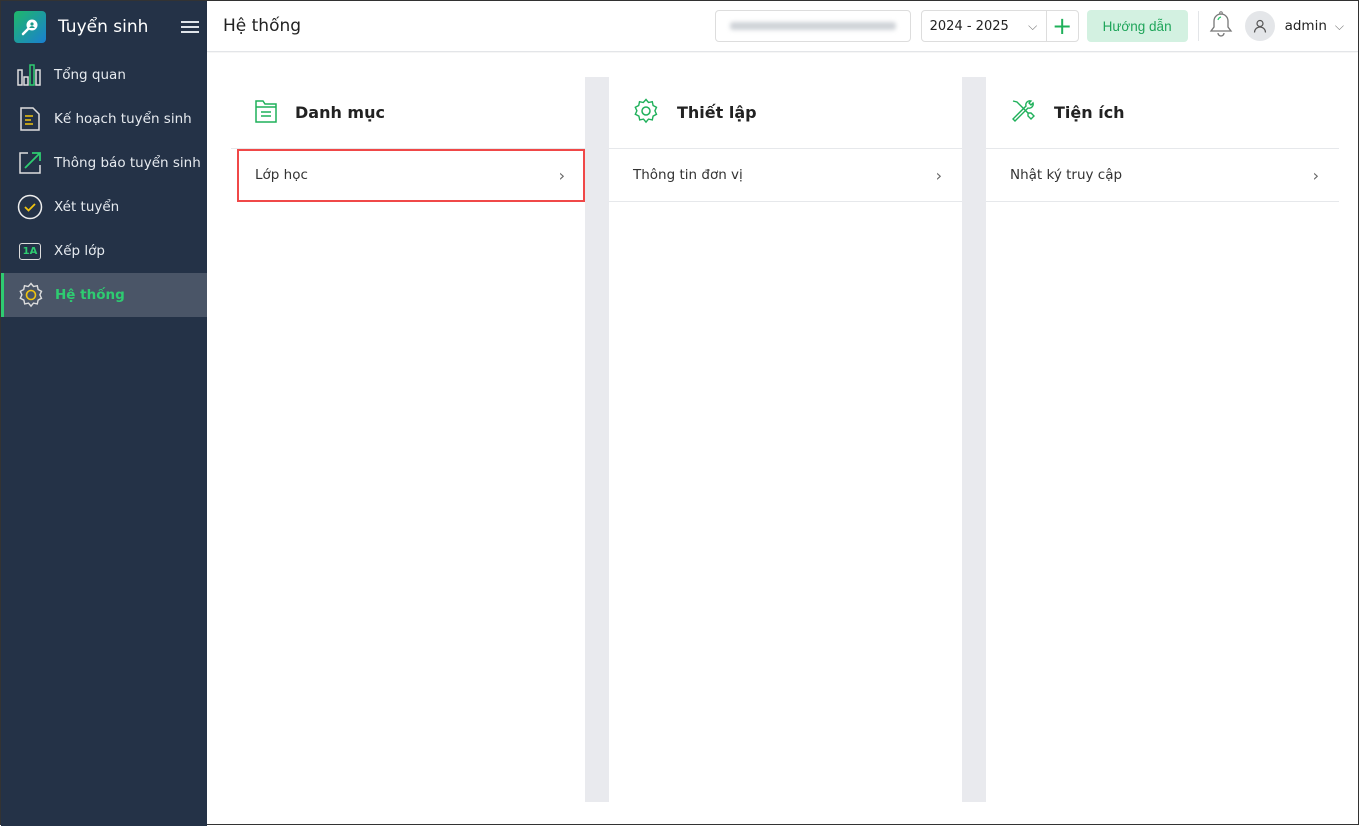  What do you see at coordinates (123, 119) in the screenshot?
I see `sidebar-item-label: Kế hoạch tuyển sinh` at bounding box center [123, 119].